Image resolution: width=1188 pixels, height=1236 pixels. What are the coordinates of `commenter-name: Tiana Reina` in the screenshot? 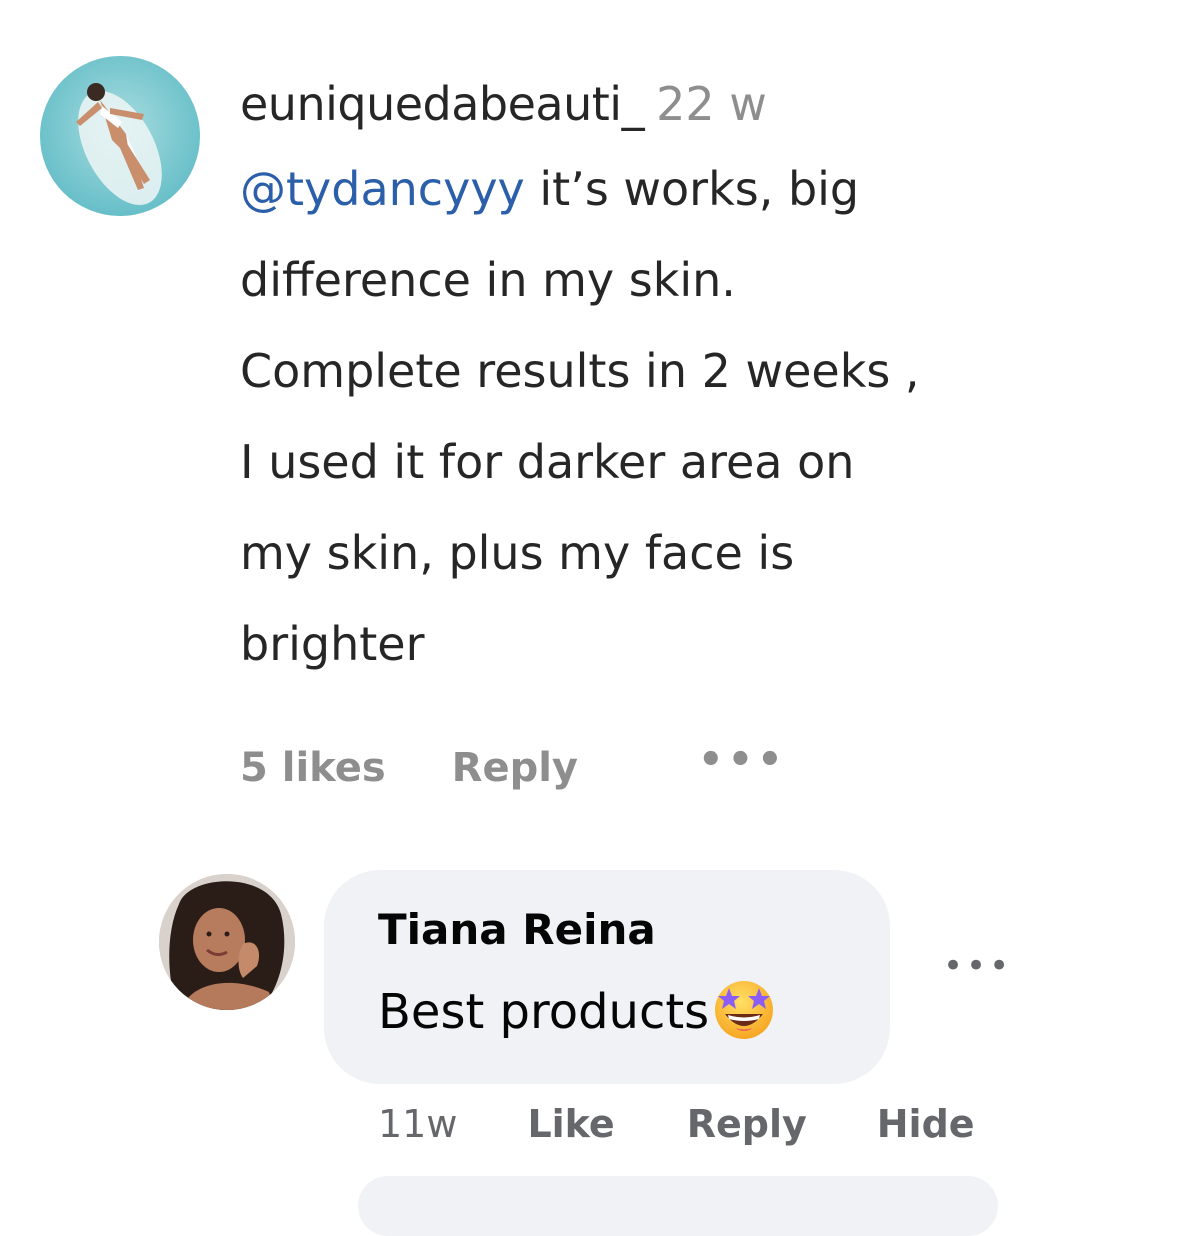 It's located at (517, 930).